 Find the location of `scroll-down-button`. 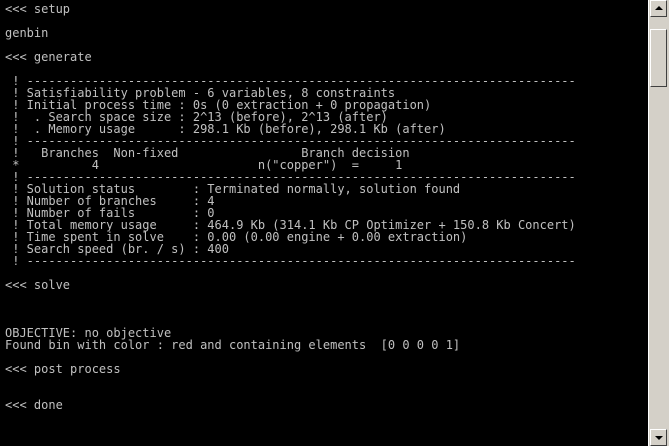

scroll-down-button is located at coordinates (658, 437).